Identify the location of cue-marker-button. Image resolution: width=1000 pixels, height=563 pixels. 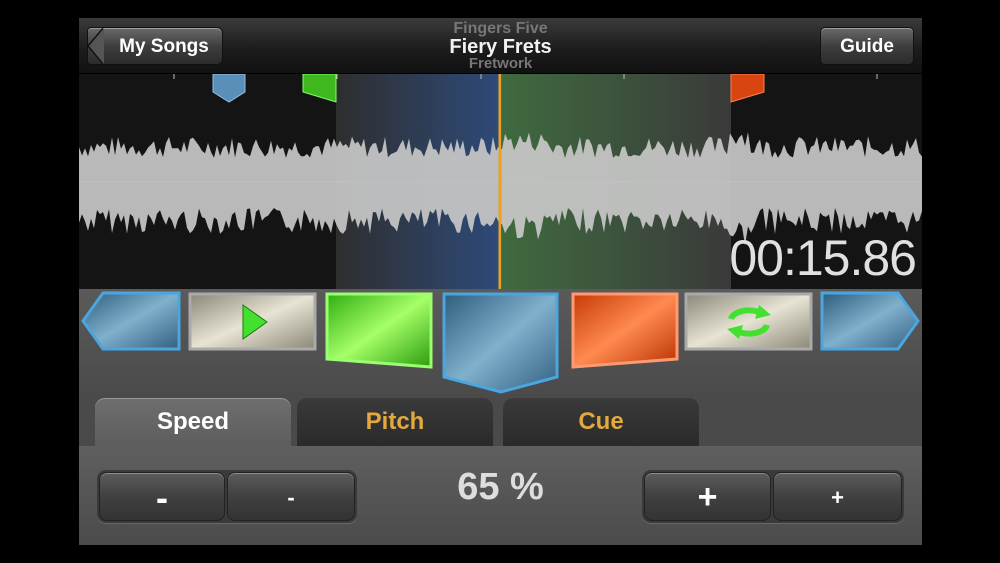
(500, 343).